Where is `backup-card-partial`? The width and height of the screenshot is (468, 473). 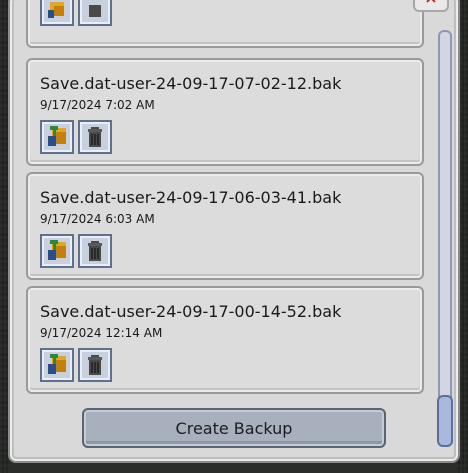 backup-card-partial is located at coordinates (225, 24).